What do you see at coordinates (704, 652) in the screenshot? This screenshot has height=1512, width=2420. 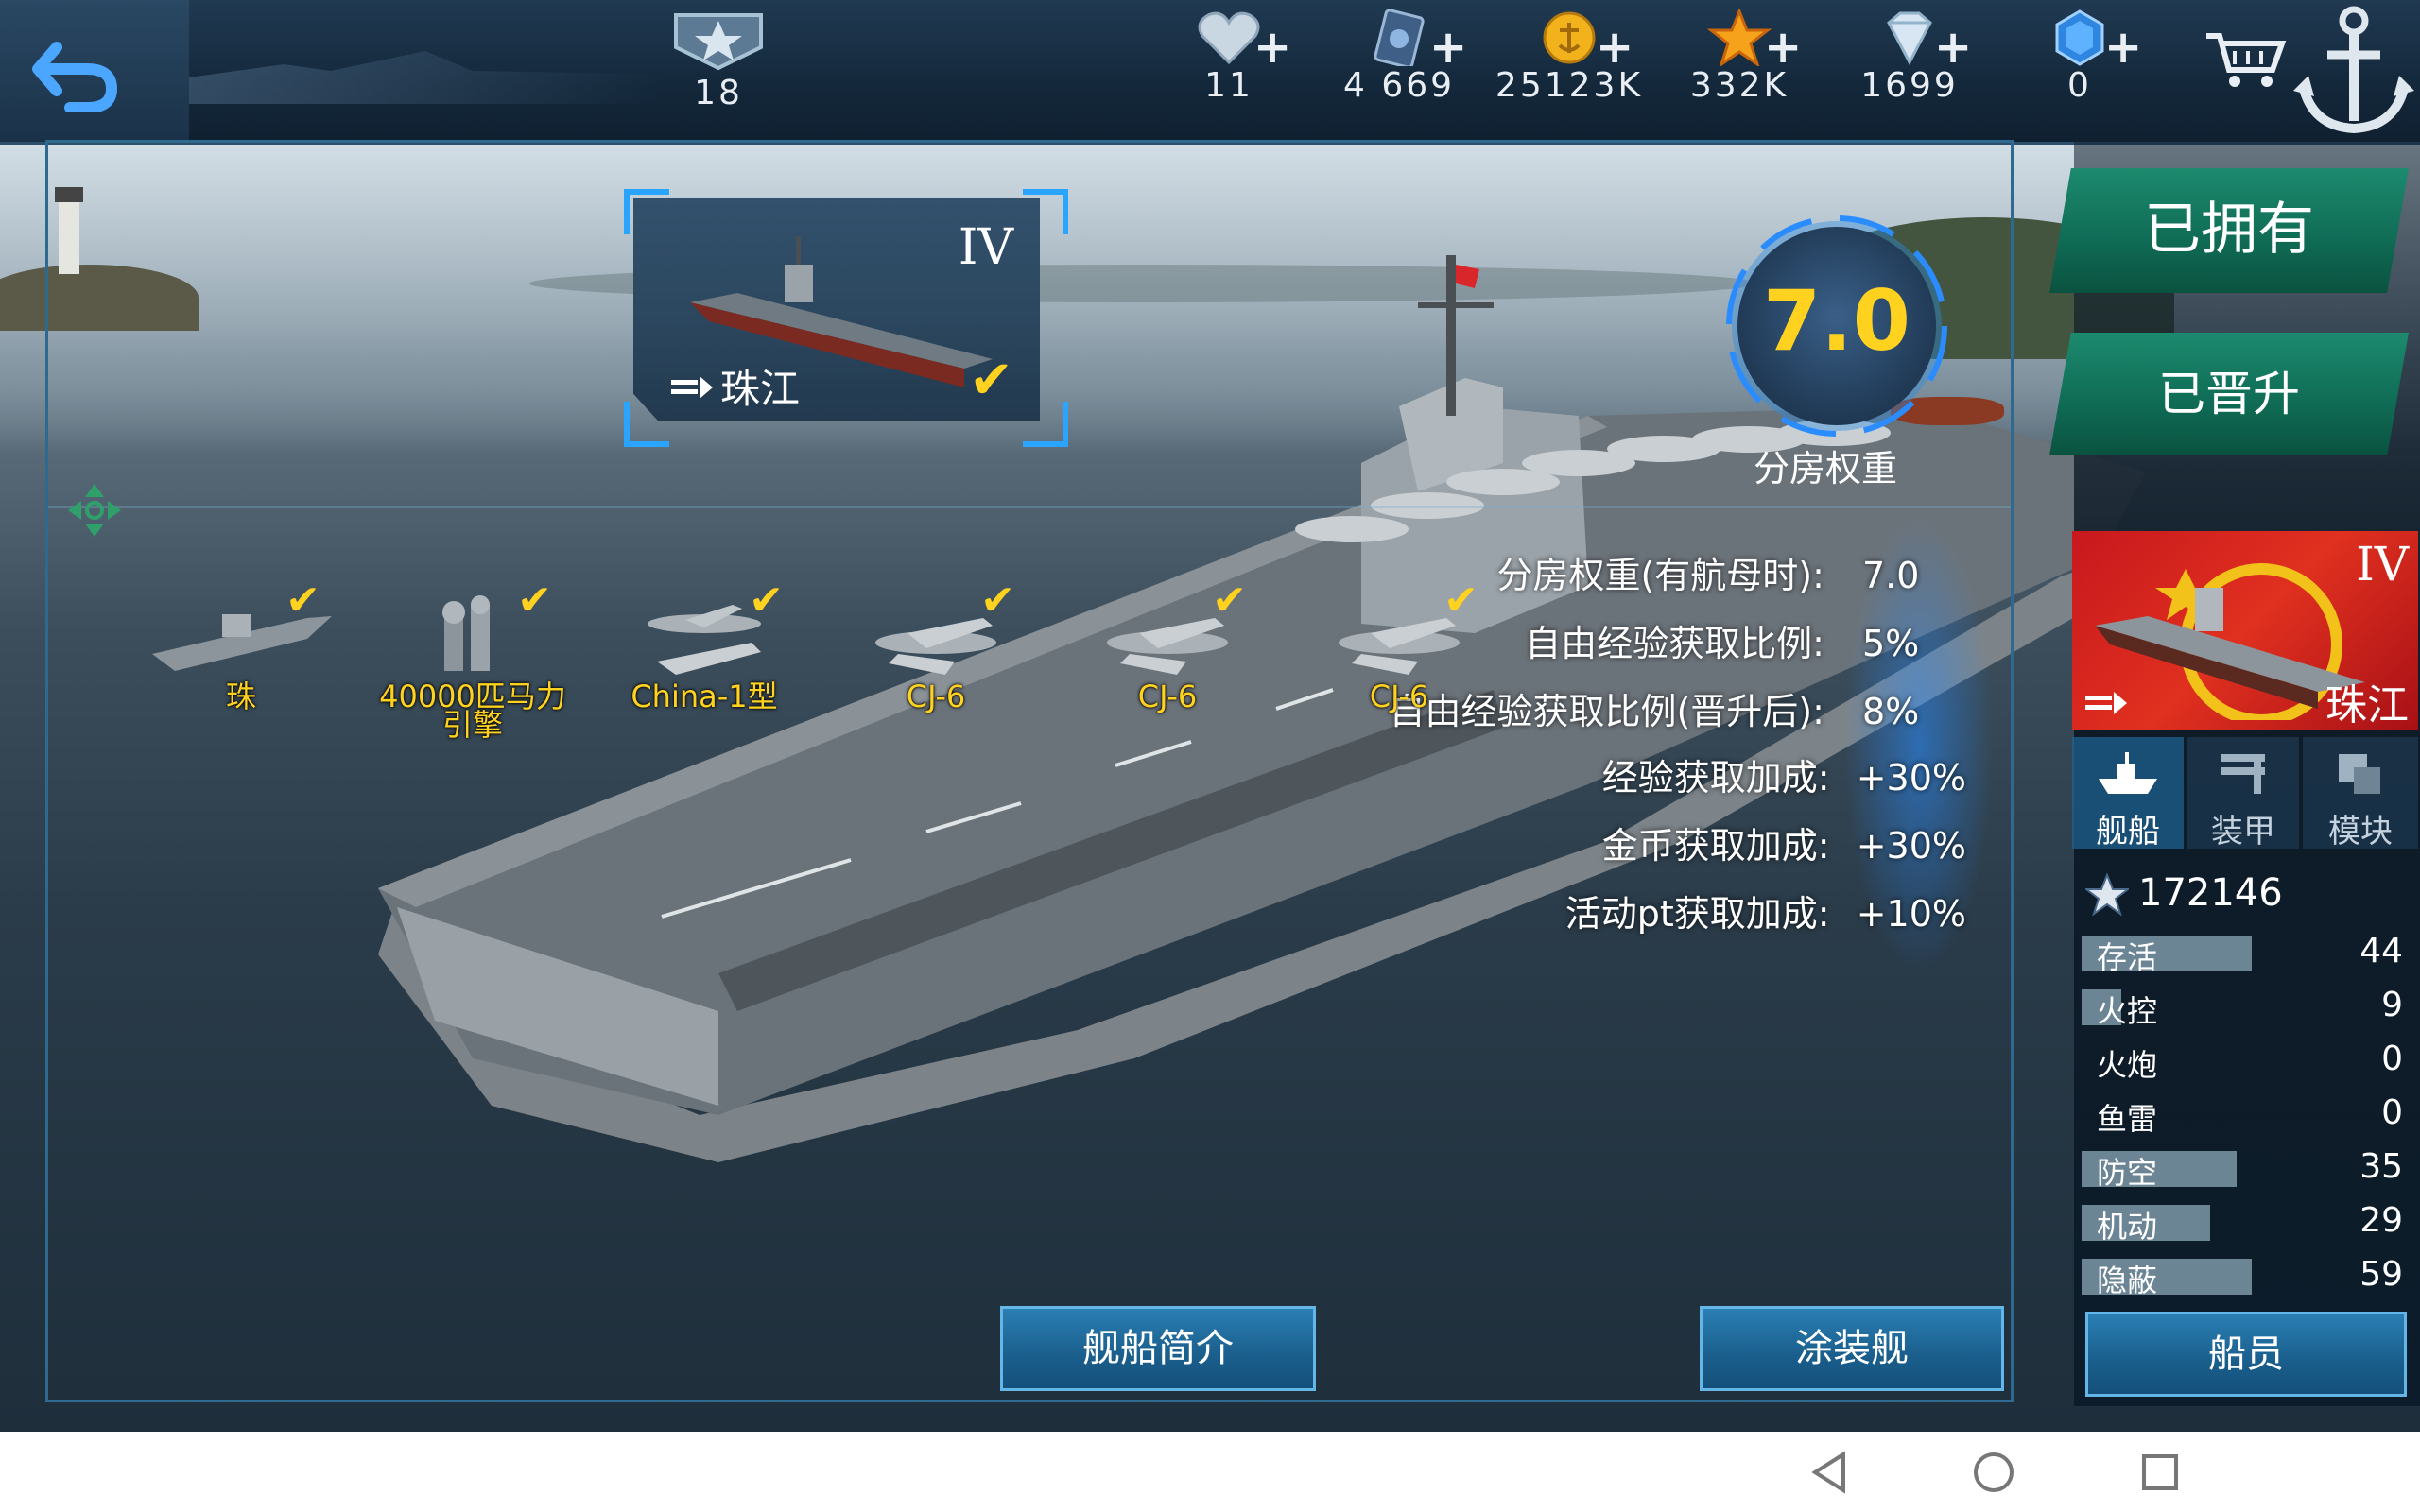 I see `equip-slot-aircraft-1: ✔ China-1型` at bounding box center [704, 652].